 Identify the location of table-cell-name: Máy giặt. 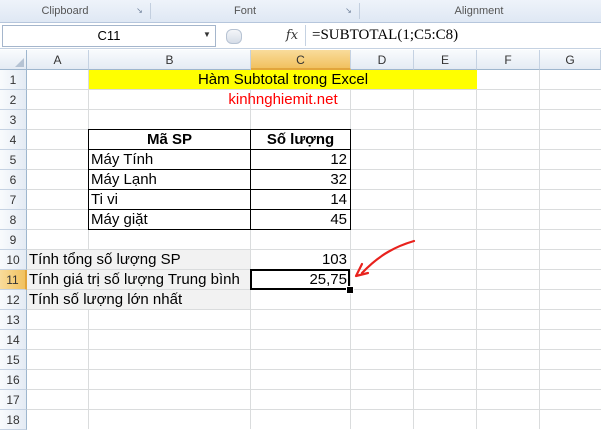
(170, 220).